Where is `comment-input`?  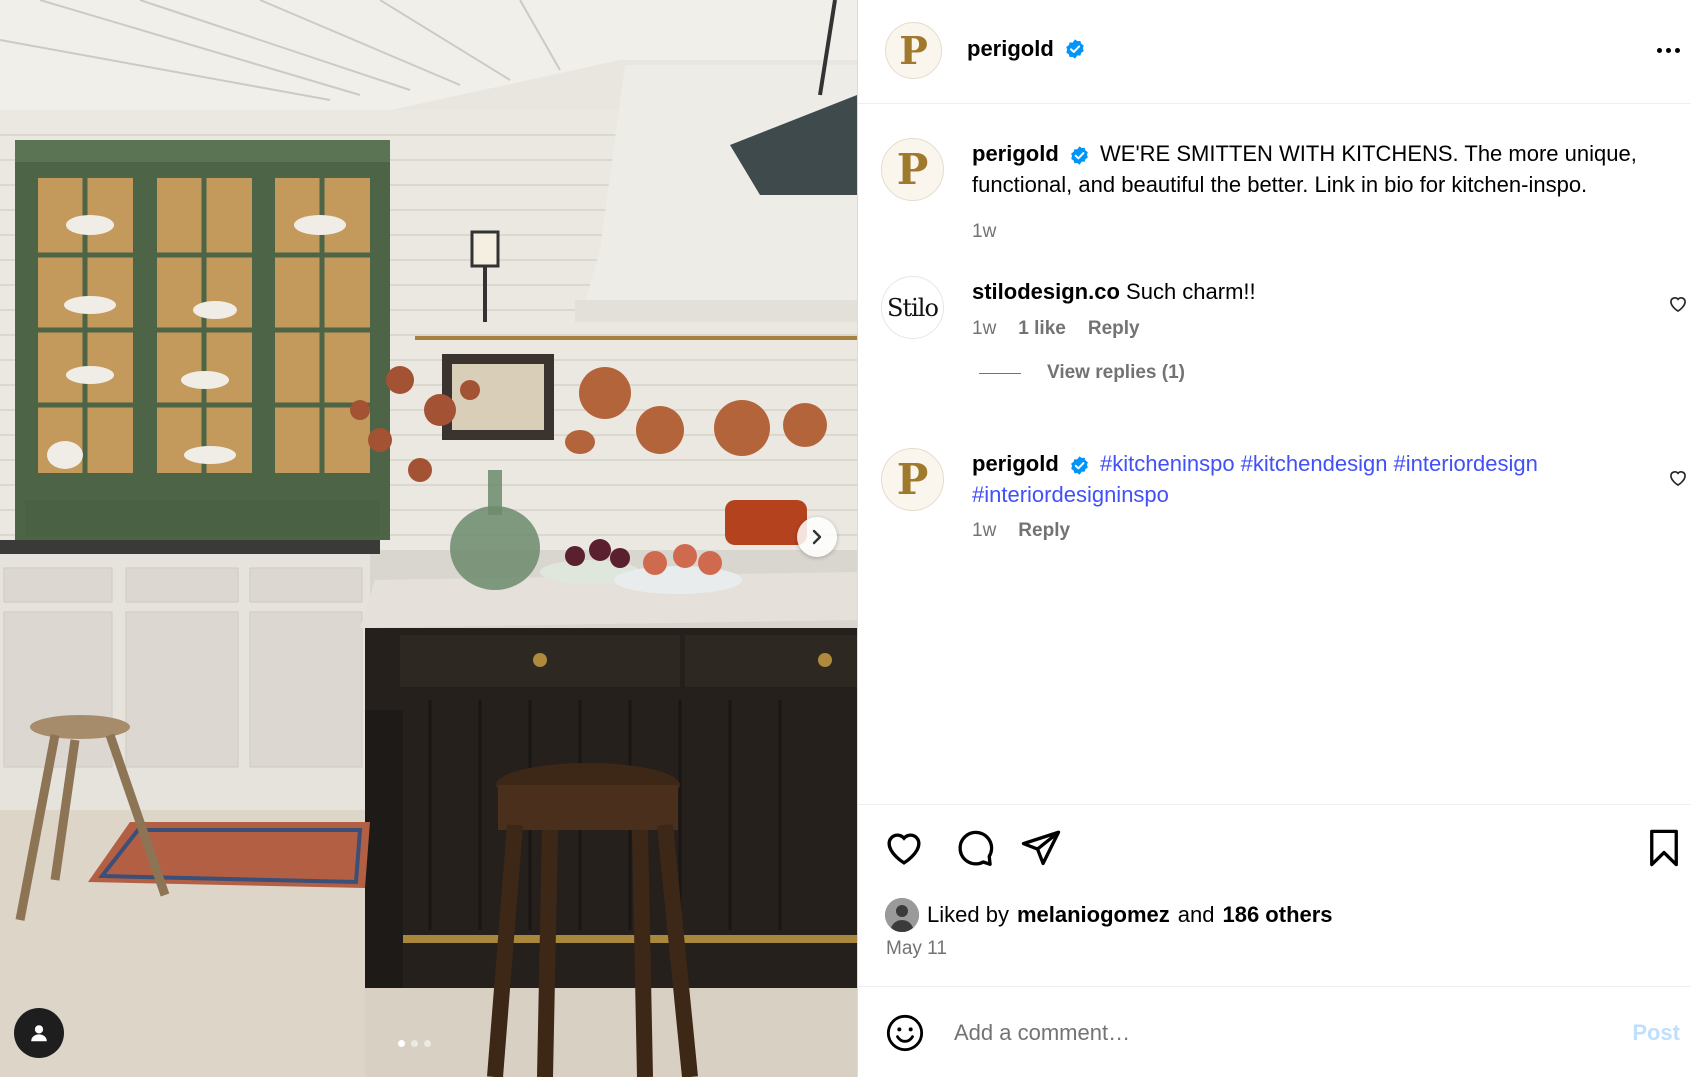
comment-input is located at coordinates (1274, 1033).